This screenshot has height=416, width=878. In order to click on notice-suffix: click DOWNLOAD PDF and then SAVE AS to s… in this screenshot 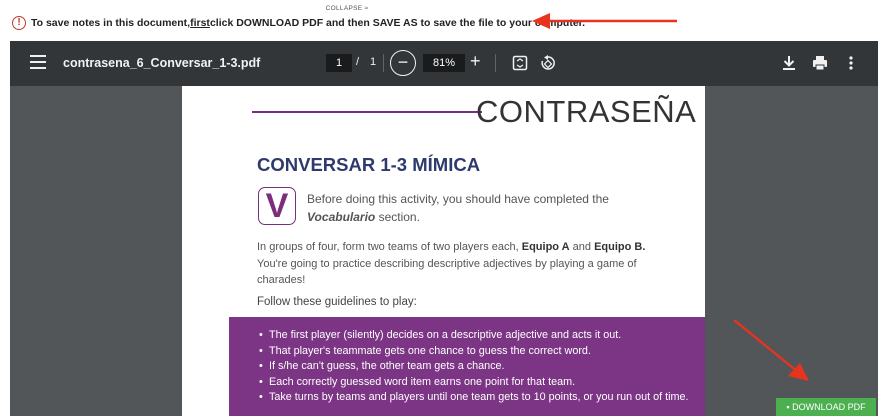, I will do `click(397, 23)`.